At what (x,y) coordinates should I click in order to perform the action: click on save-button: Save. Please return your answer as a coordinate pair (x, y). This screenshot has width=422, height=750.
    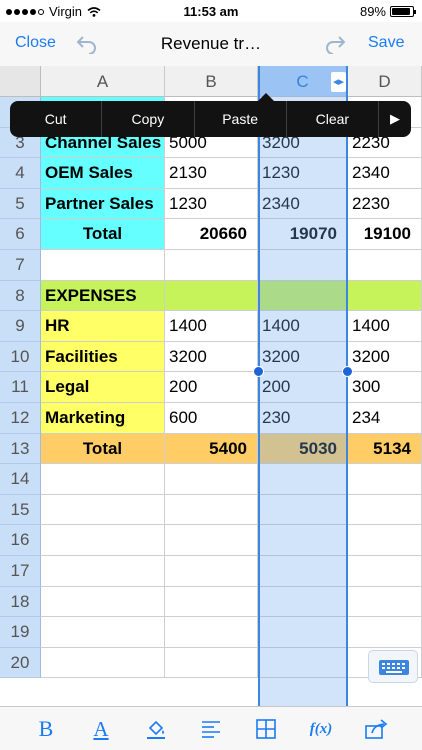
    Looking at the image, I should click on (386, 43).